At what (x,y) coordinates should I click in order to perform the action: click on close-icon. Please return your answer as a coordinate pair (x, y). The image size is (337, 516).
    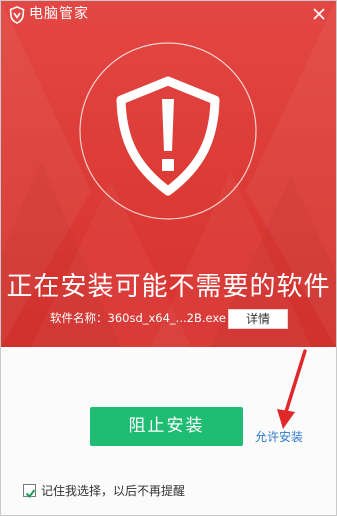
    Looking at the image, I should click on (319, 14).